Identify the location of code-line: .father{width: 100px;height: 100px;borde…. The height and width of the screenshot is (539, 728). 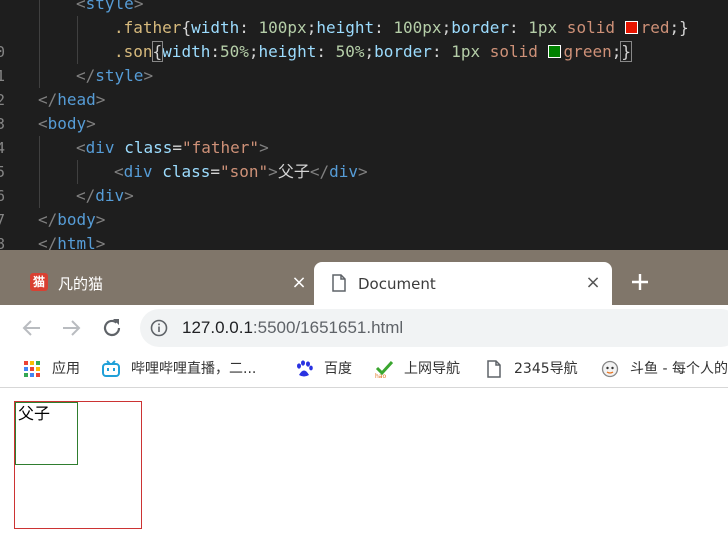
(364, 28).